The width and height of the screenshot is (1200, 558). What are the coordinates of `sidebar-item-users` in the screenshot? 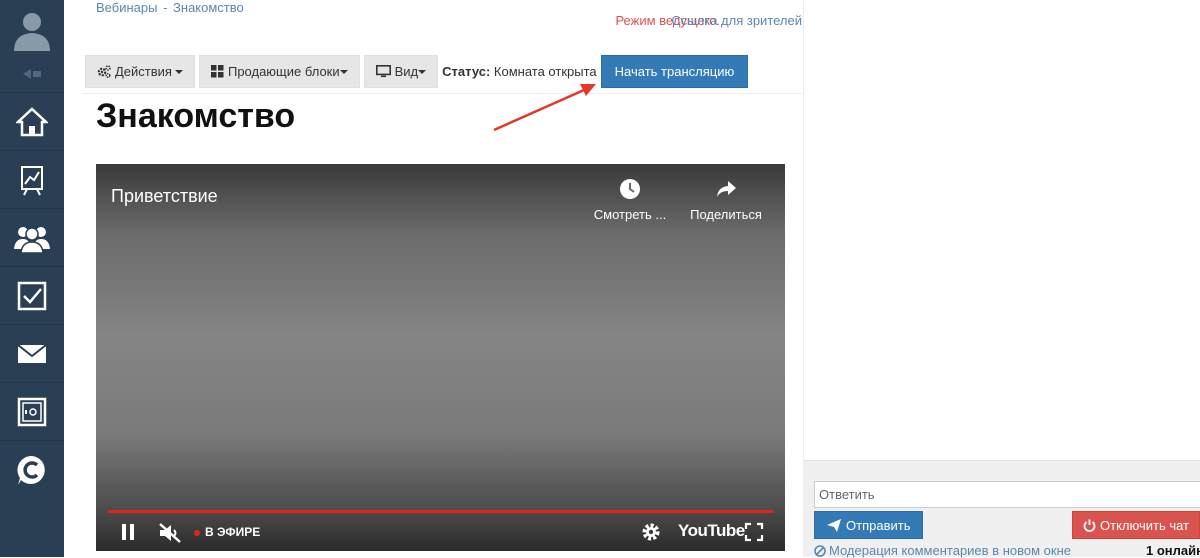 It's located at (32, 237).